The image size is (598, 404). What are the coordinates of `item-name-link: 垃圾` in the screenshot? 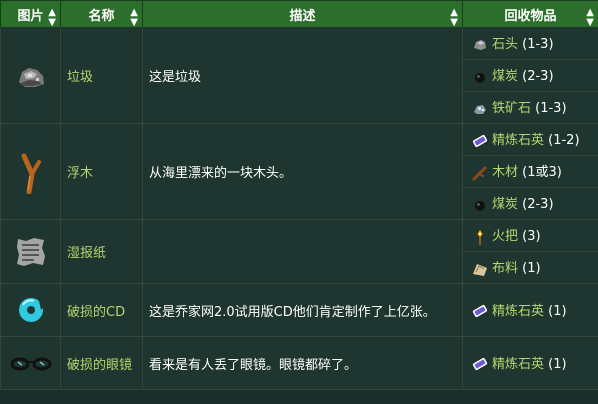 It's located at (80, 77).